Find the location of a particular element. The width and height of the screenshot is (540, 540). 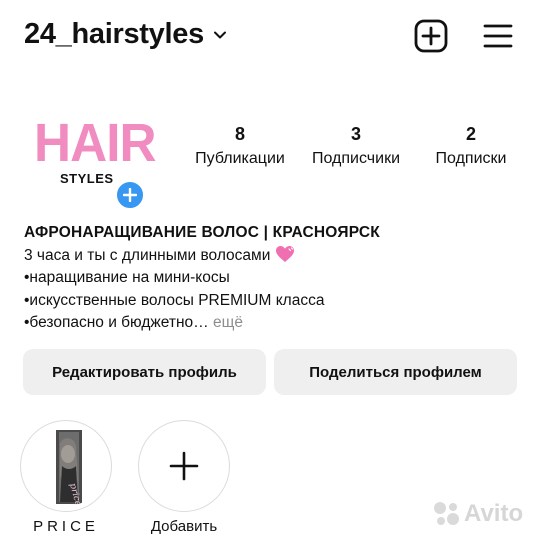

stat-followers-label: Подписчики is located at coordinates (355, 158).